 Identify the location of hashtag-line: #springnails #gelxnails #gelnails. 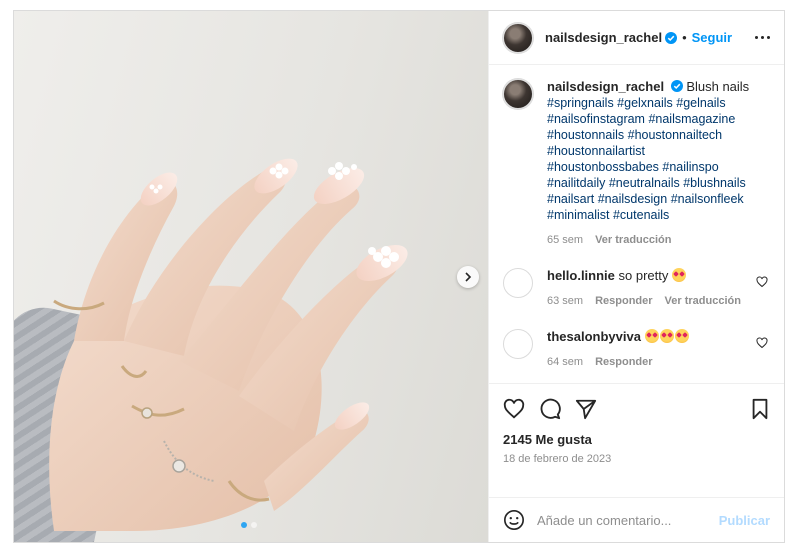
(652, 103).